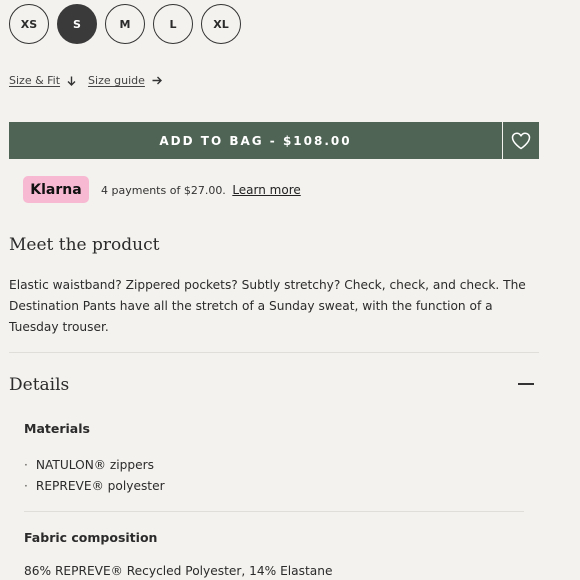 The image size is (580, 580). I want to click on material-item: NATULON® zippers, so click(94, 465).